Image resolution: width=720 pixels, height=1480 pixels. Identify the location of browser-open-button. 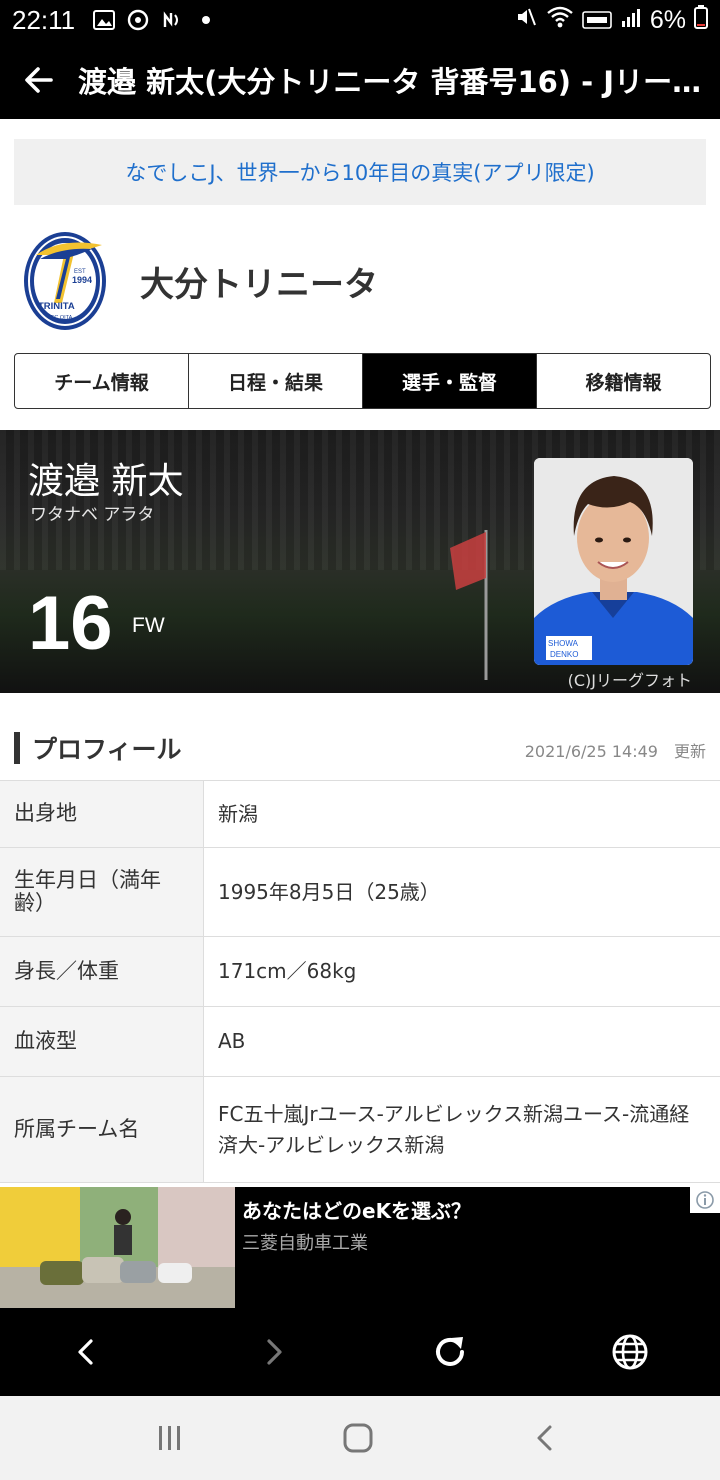
(630, 1352).